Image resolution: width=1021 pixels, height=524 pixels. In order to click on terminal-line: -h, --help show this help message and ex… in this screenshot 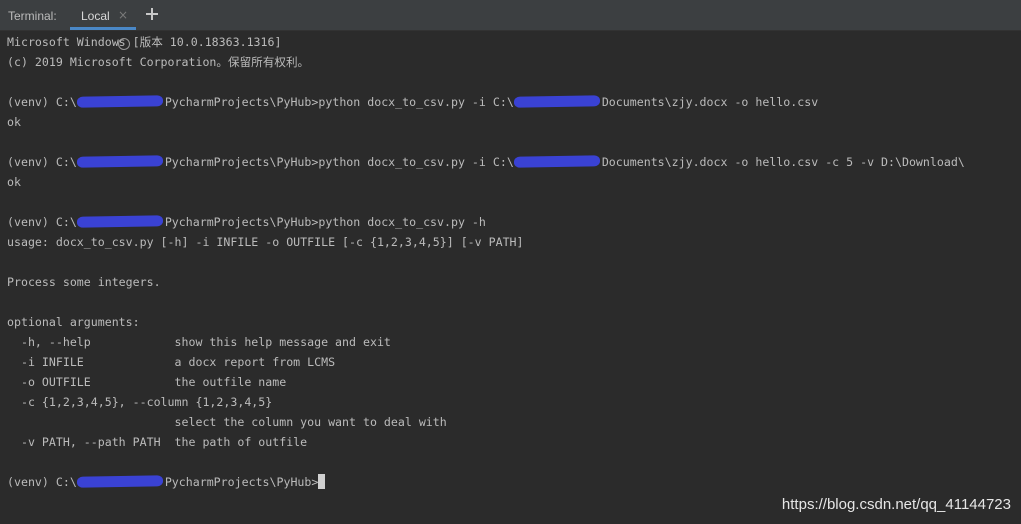, I will do `click(199, 342)`.